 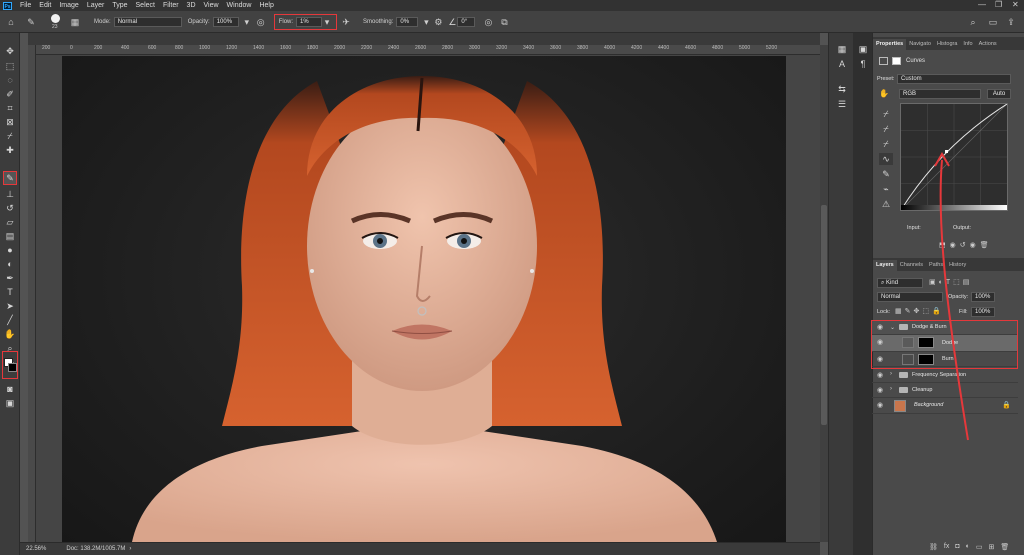 I want to click on tab-layers: Layers, so click(x=885, y=265).